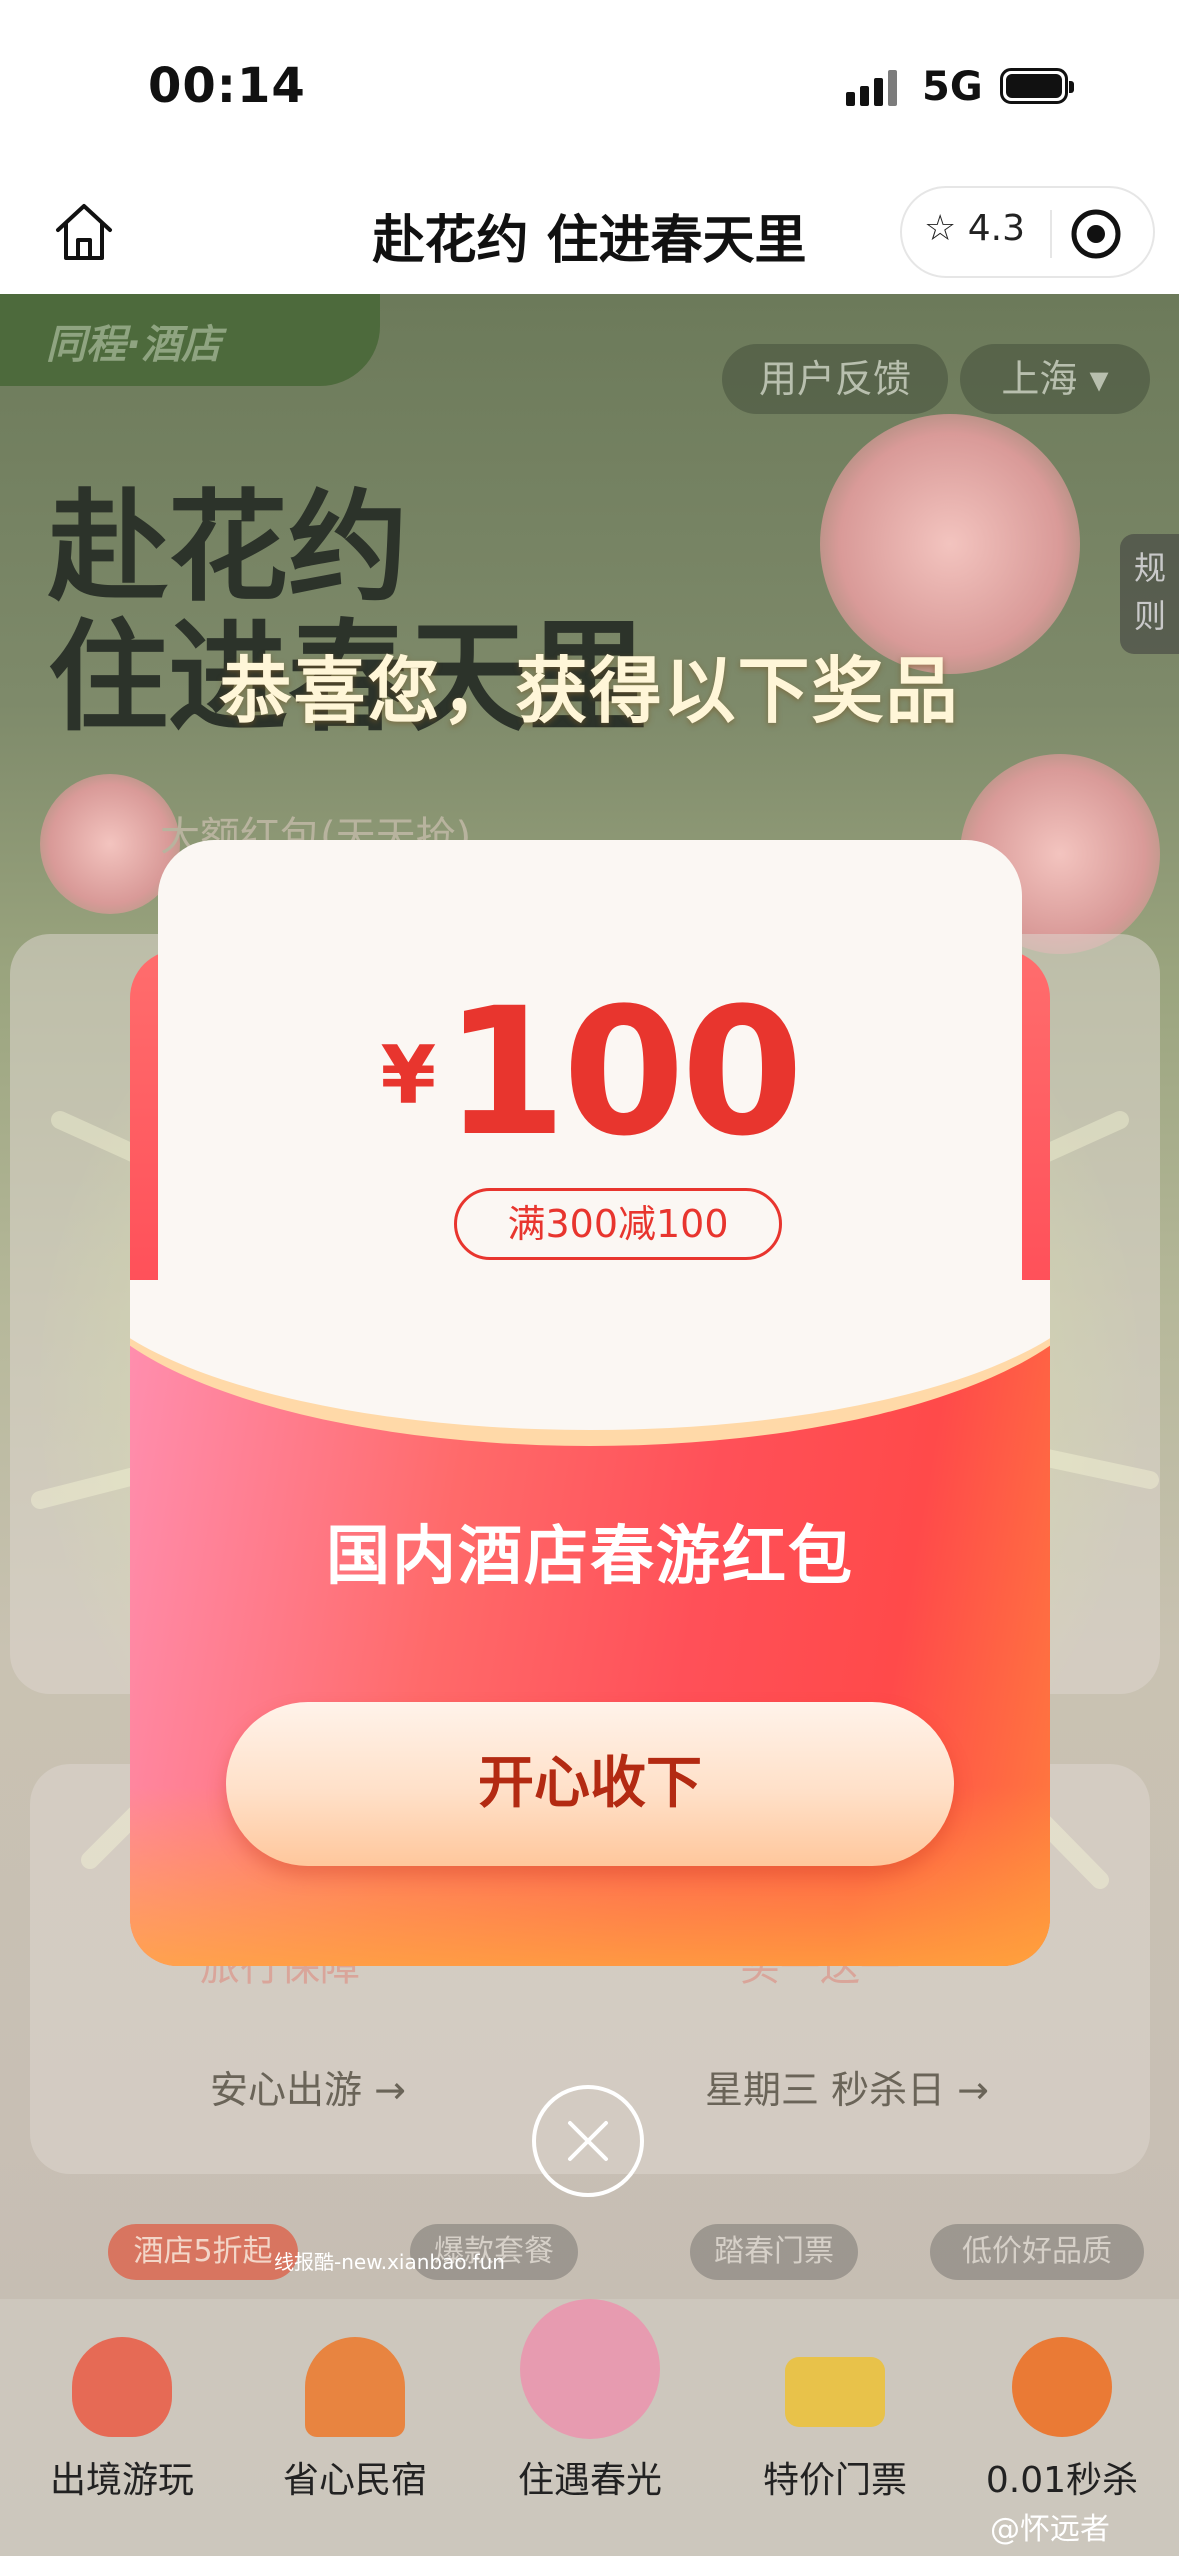 This screenshot has width=1179, height=2556. What do you see at coordinates (1037, 86) in the screenshot?
I see `battery-icon` at bounding box center [1037, 86].